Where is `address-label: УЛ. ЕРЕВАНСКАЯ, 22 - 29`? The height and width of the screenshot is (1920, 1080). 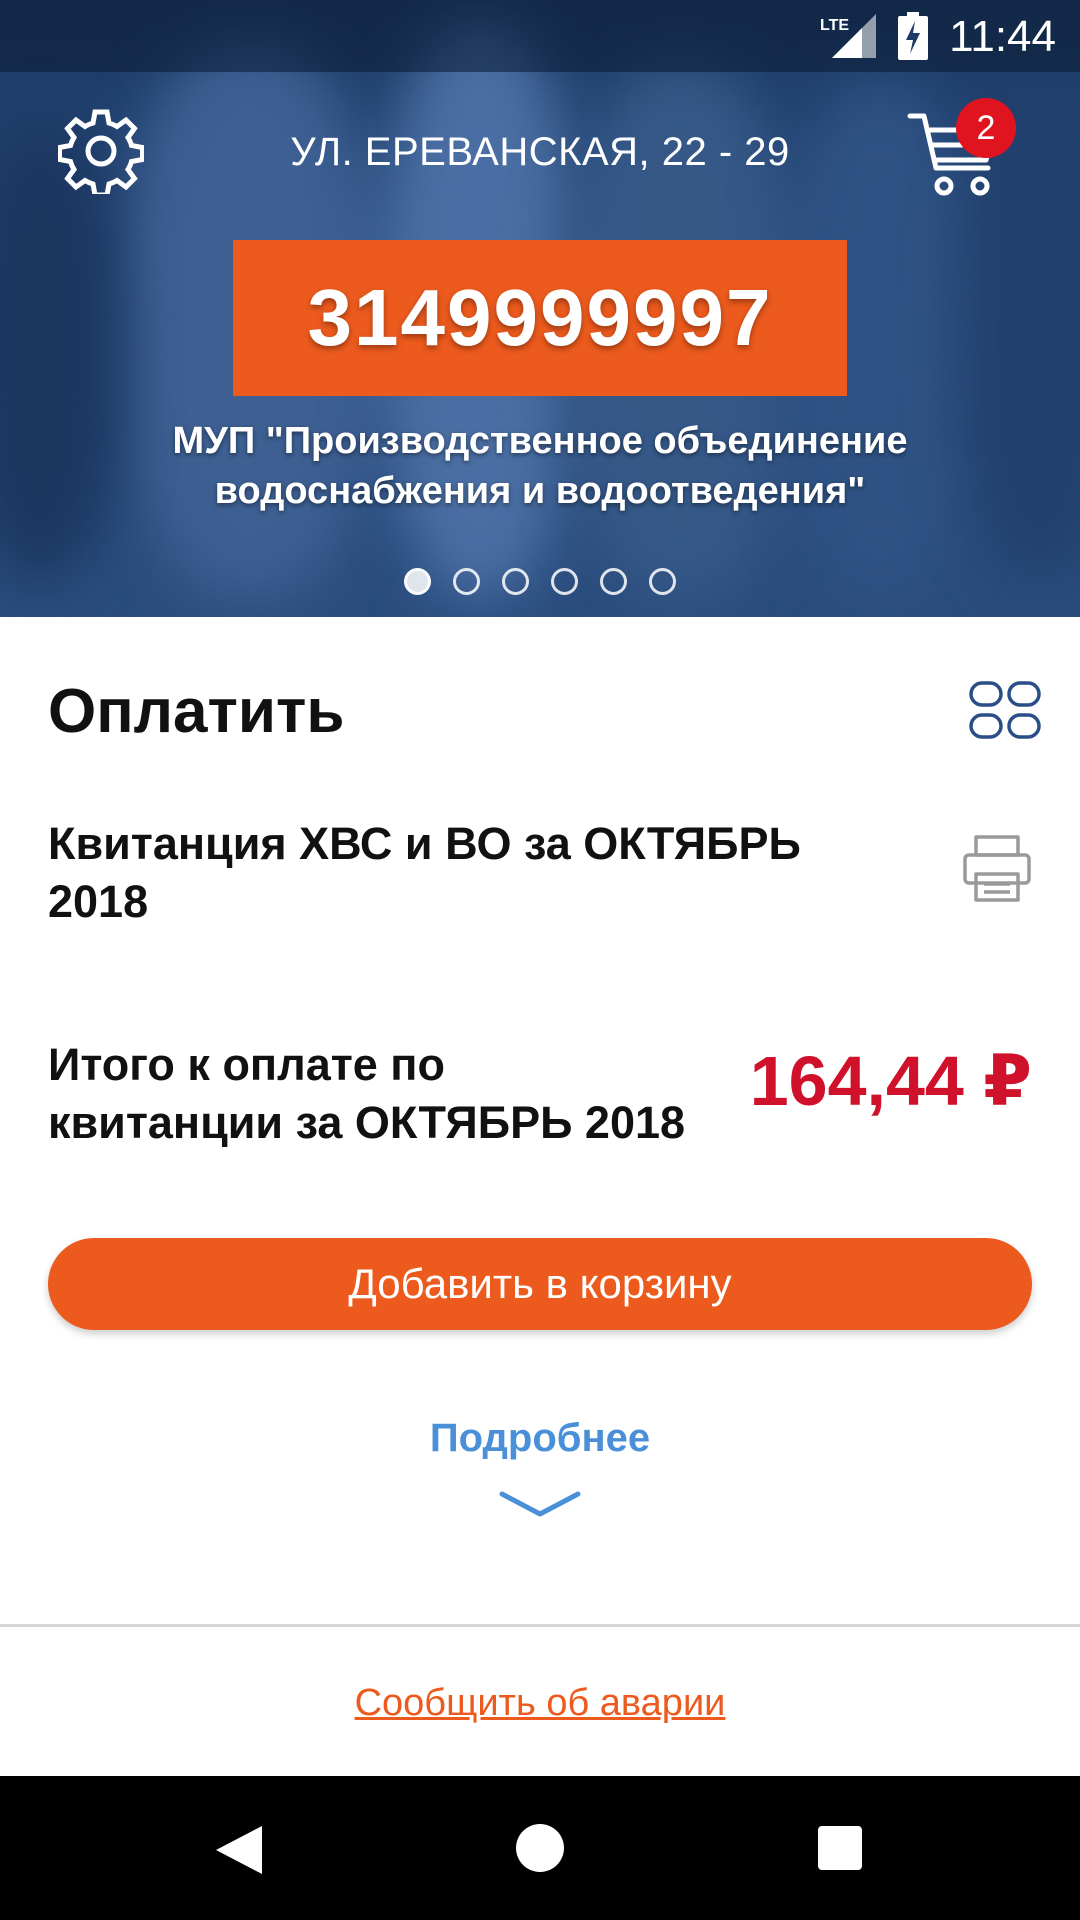 address-label: УЛ. ЕРЕВАНСКАЯ, 22 - 29 is located at coordinates (540, 152).